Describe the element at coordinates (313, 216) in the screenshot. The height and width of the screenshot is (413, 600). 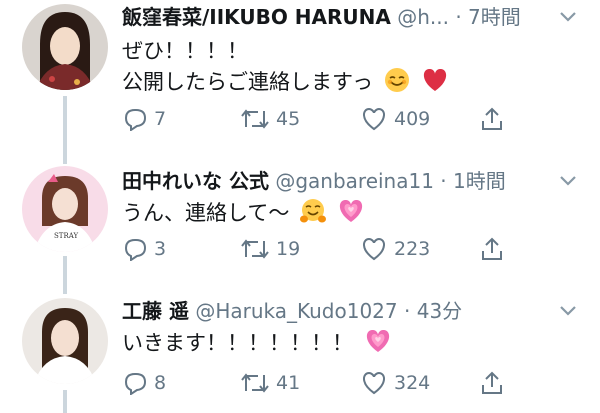
I see `hugging-face-emoji` at that location.